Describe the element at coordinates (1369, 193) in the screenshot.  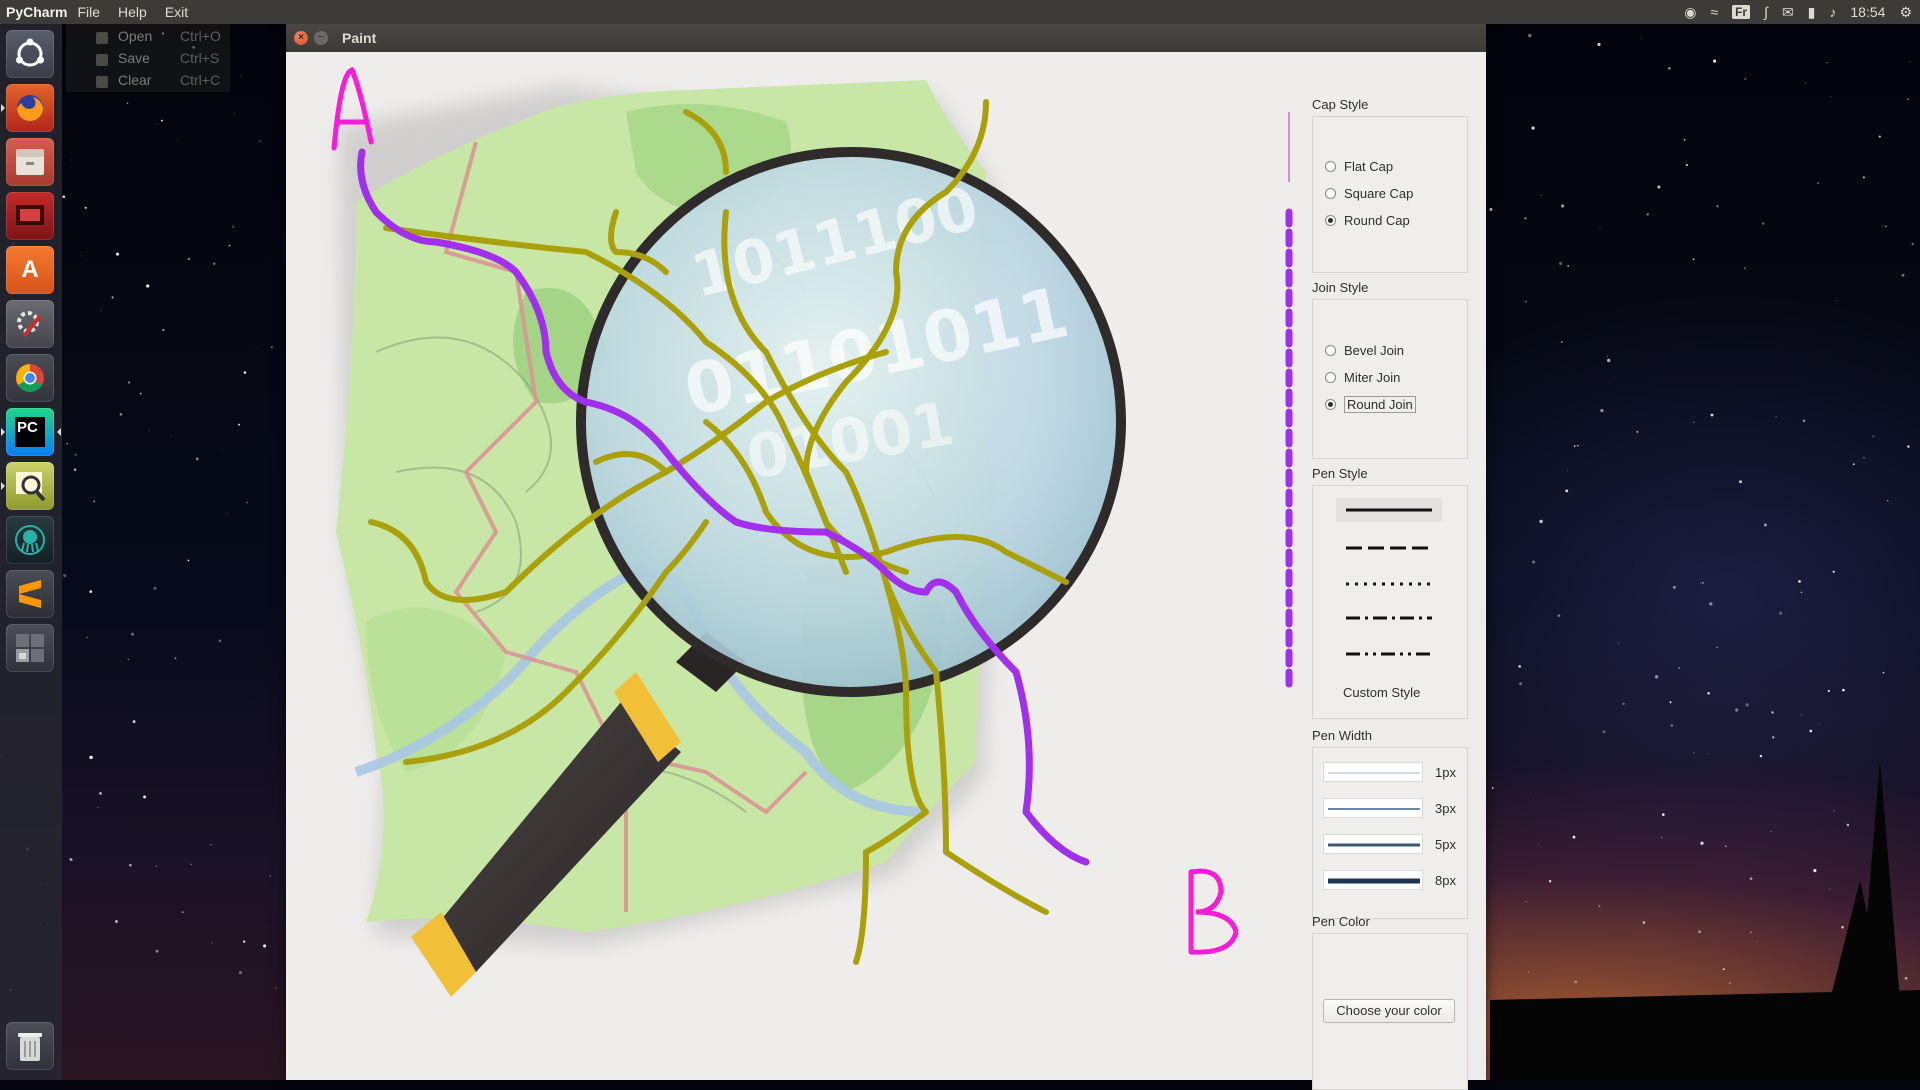
I see `radio-square-cap: Square Cap` at that location.